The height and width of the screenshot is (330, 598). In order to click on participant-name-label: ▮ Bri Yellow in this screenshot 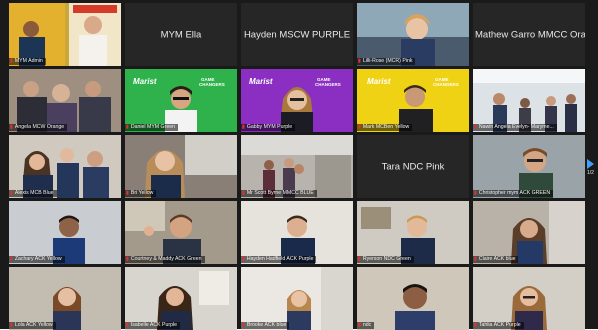, I will do `click(141, 193)`.